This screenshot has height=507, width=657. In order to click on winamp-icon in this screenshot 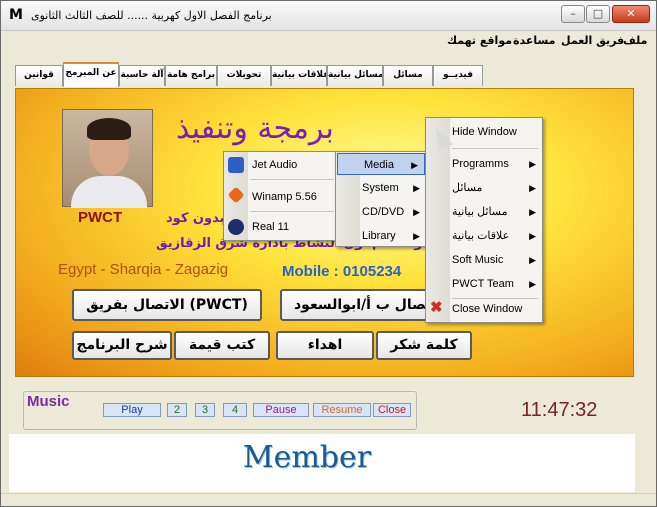, I will do `click(236, 195)`.